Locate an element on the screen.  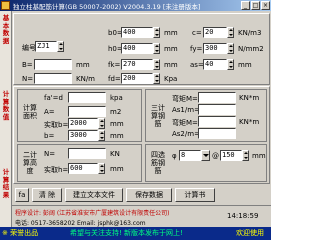
shiqu-b-spinner is located at coordinates (101, 123).